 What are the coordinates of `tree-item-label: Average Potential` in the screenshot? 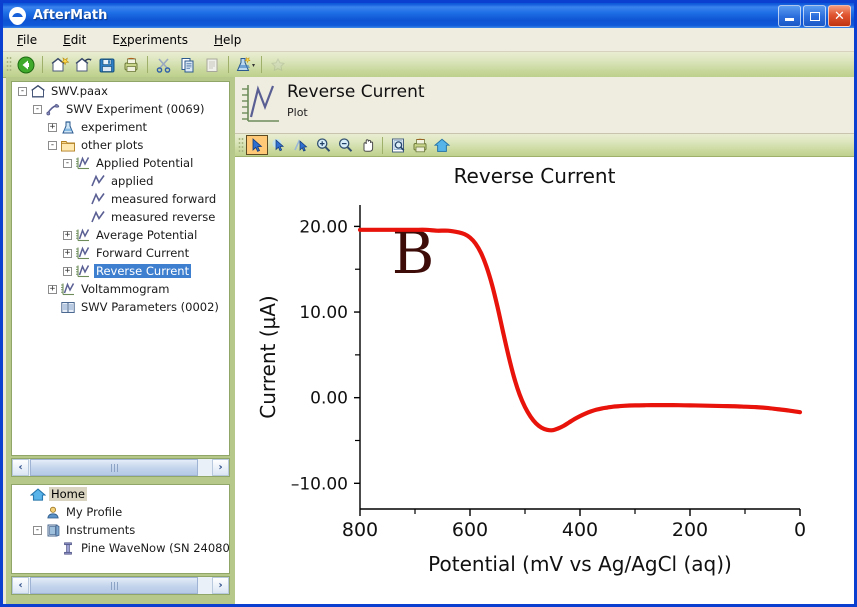 It's located at (147, 235).